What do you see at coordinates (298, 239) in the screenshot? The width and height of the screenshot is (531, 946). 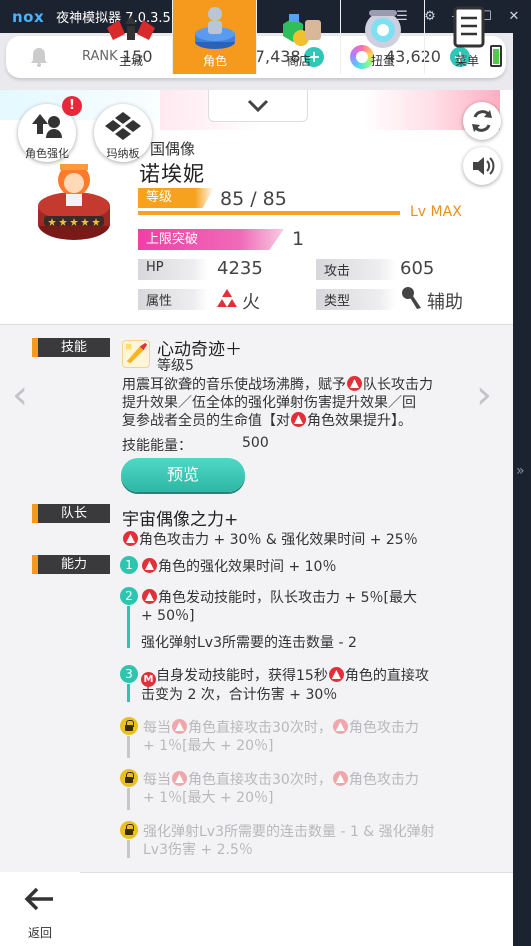 I see `limit-break-value: 1` at bounding box center [298, 239].